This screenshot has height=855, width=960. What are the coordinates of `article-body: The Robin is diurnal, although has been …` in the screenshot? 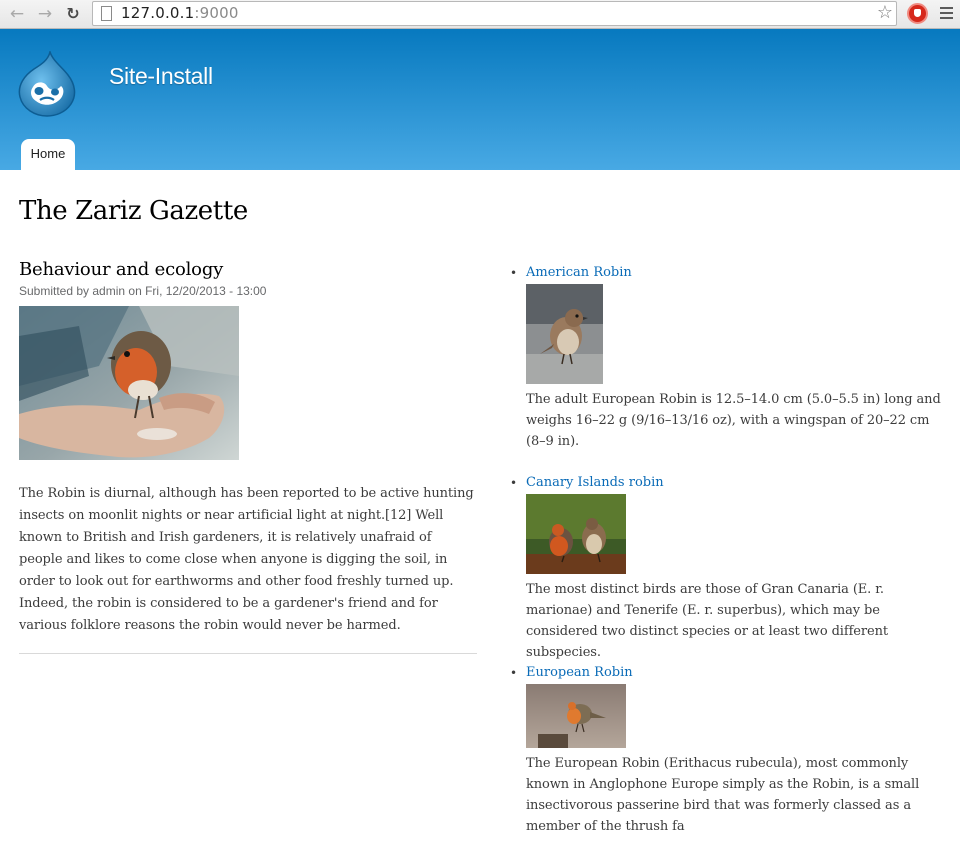 It's located at (246, 559).